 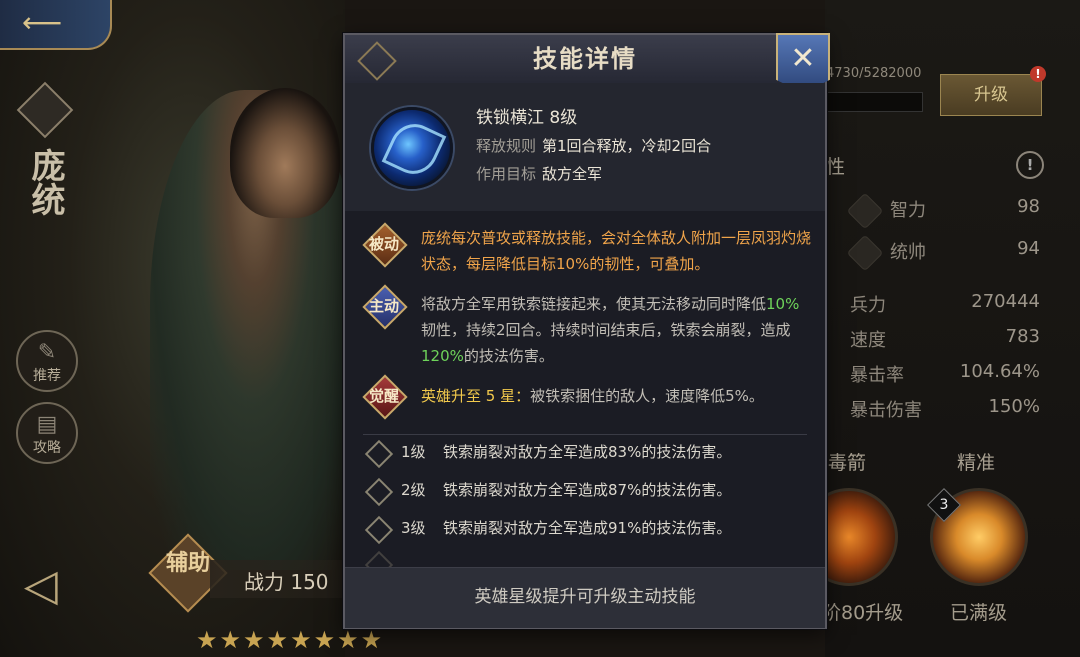 What do you see at coordinates (442, 356) in the screenshot?
I see `active-highlight: 120%` at bounding box center [442, 356].